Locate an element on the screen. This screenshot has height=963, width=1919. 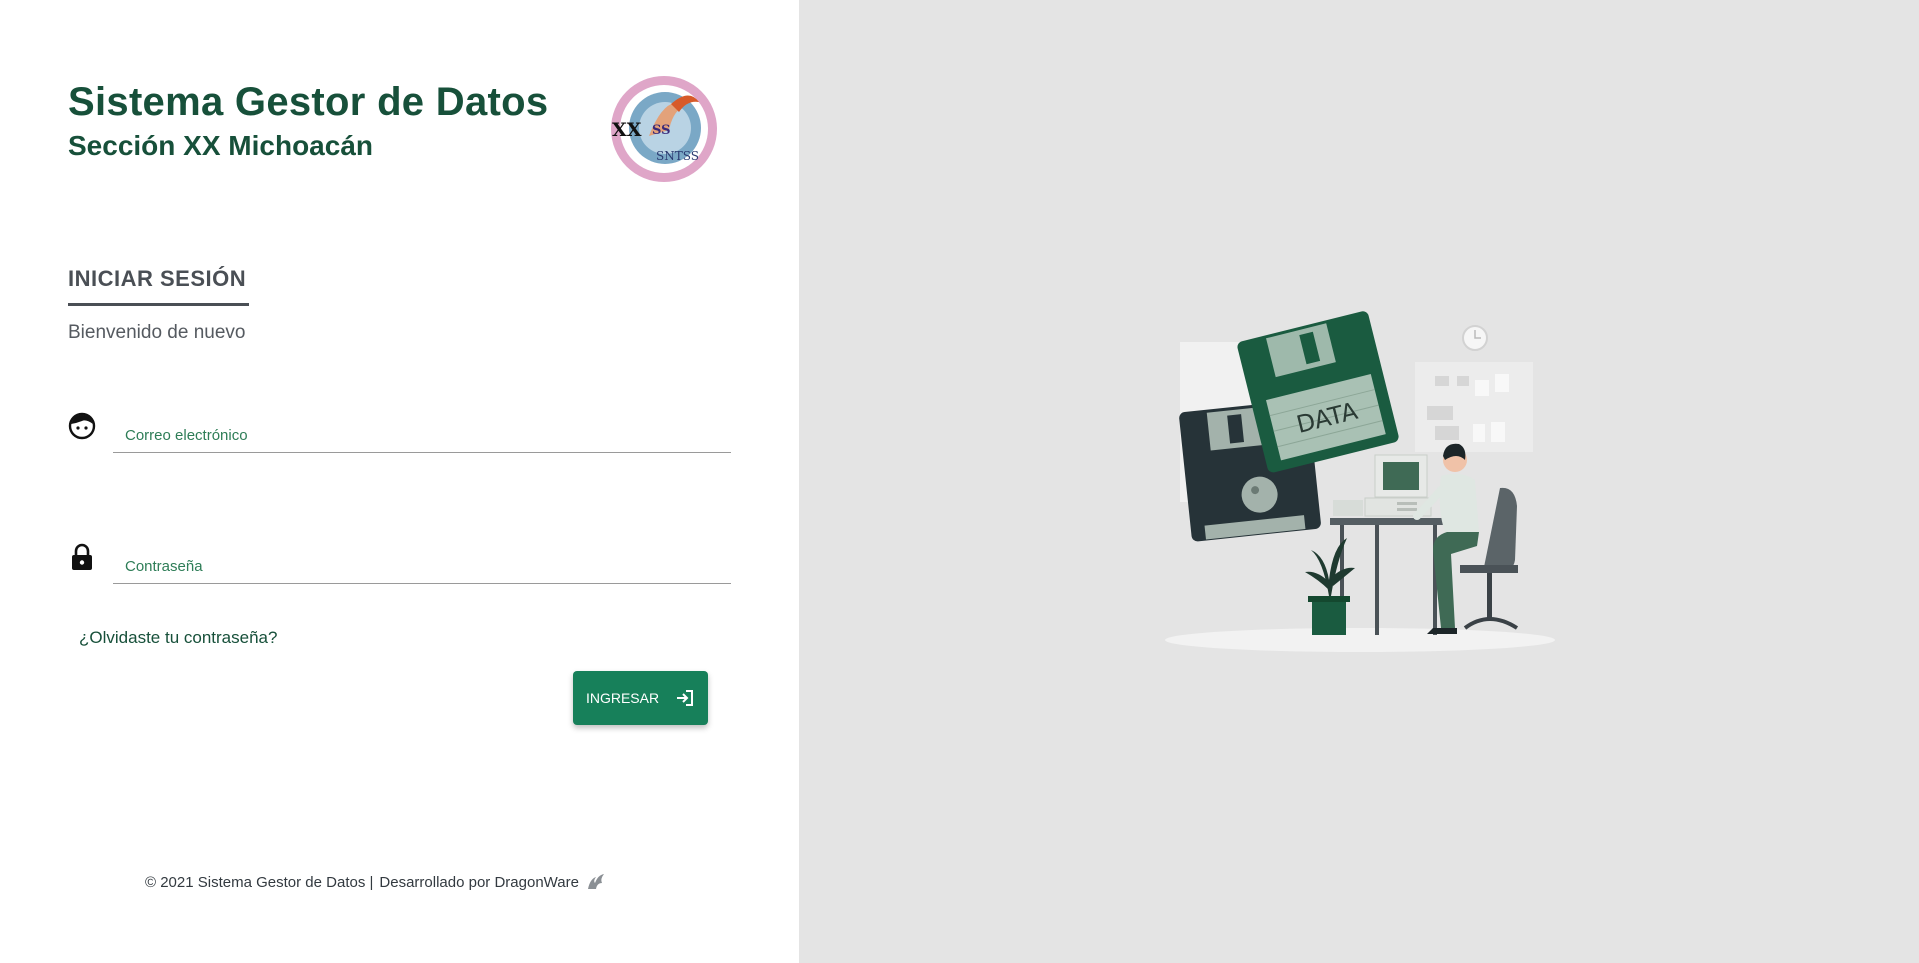
login-heading: INICIAR SESIÓN is located at coordinates (157, 278).